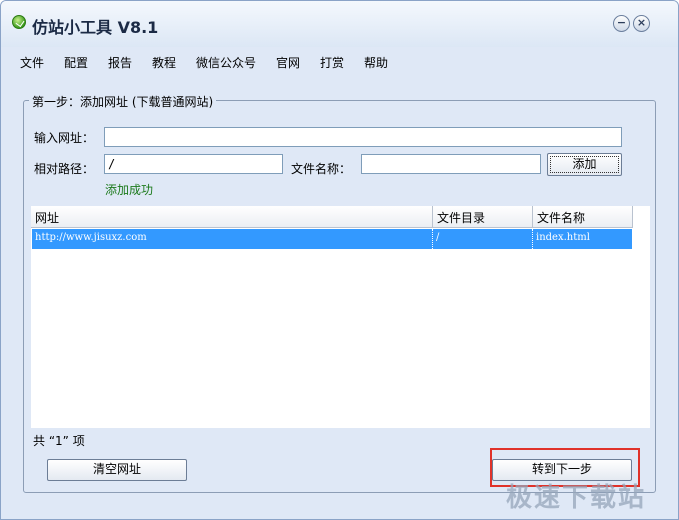 This screenshot has height=520, width=679. Describe the element at coordinates (576, 498) in the screenshot. I see `watermark: 极速下载站` at that location.